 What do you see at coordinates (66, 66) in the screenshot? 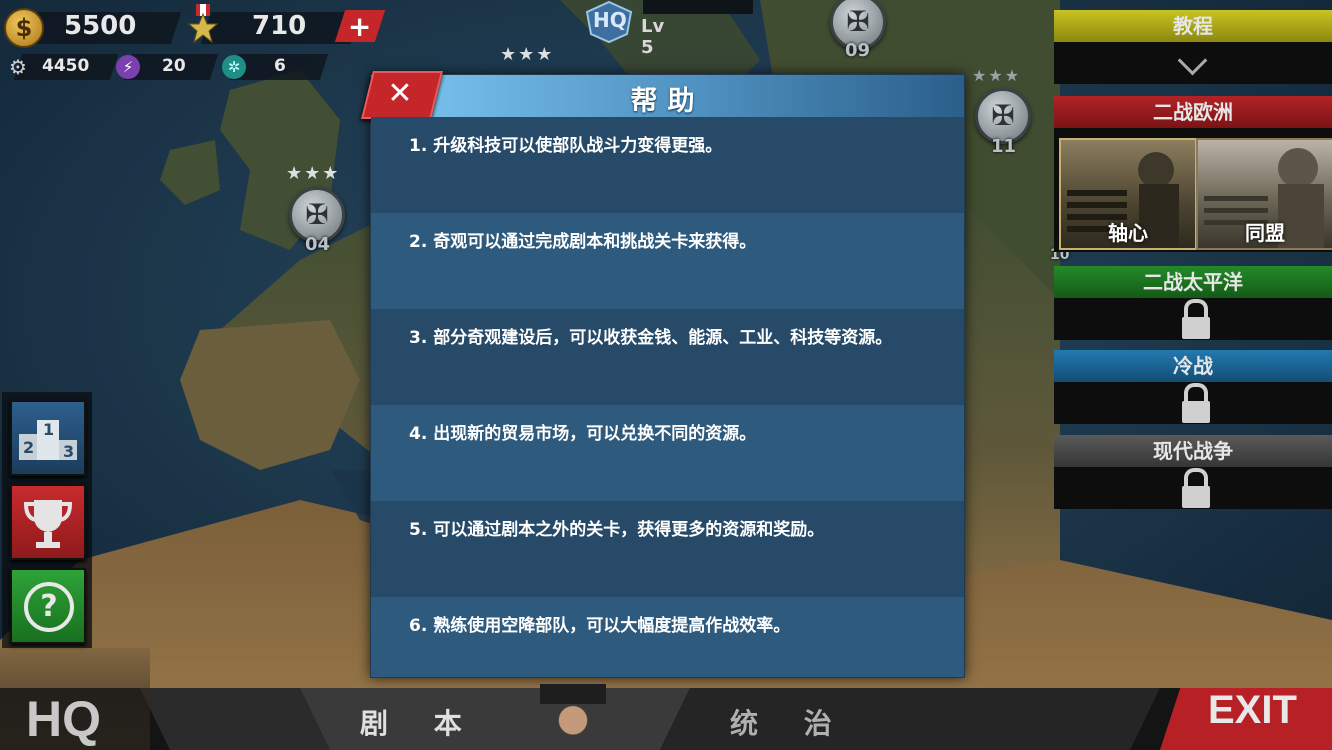
I see `industry-value: 4450` at bounding box center [66, 66].